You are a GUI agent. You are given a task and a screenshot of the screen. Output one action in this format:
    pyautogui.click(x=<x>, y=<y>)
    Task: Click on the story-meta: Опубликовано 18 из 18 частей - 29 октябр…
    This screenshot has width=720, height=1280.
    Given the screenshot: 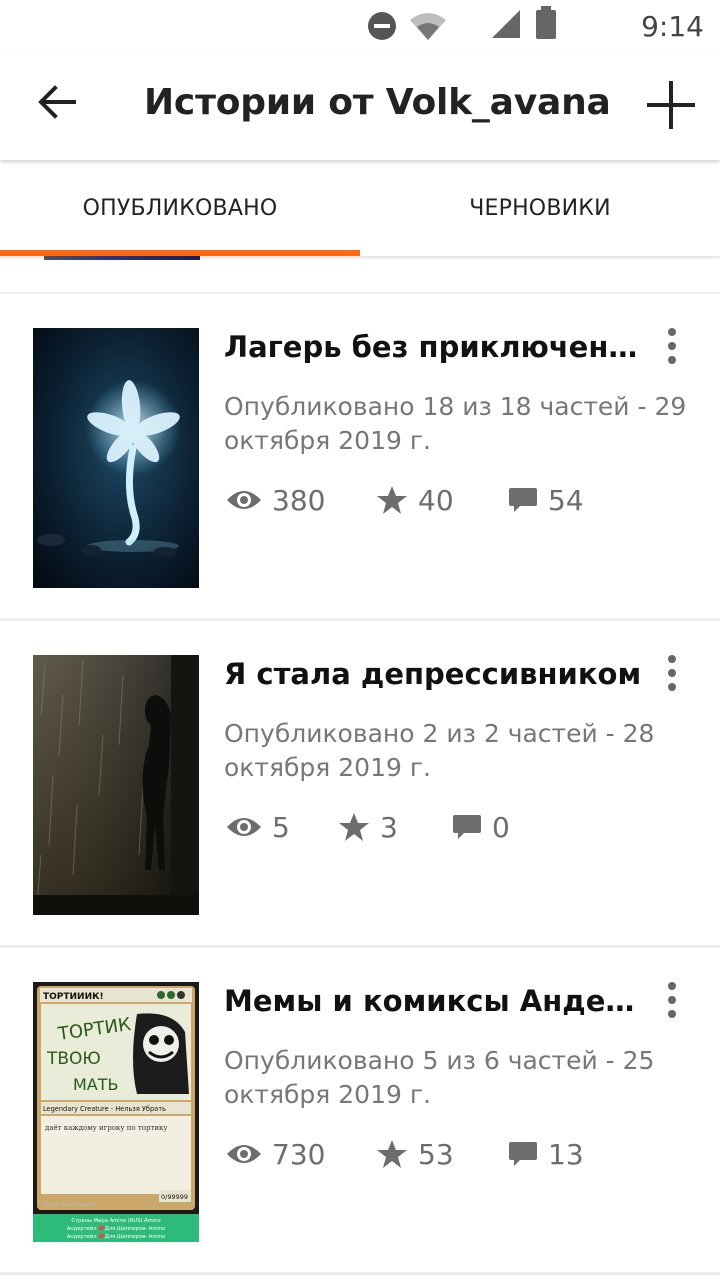 What is the action you would take?
    pyautogui.click(x=455, y=423)
    